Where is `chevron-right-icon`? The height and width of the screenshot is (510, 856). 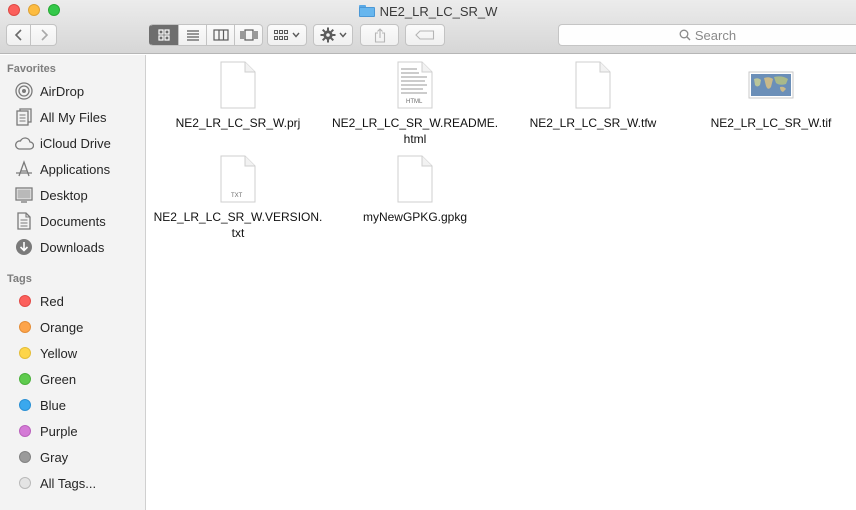 chevron-right-icon is located at coordinates (44, 35).